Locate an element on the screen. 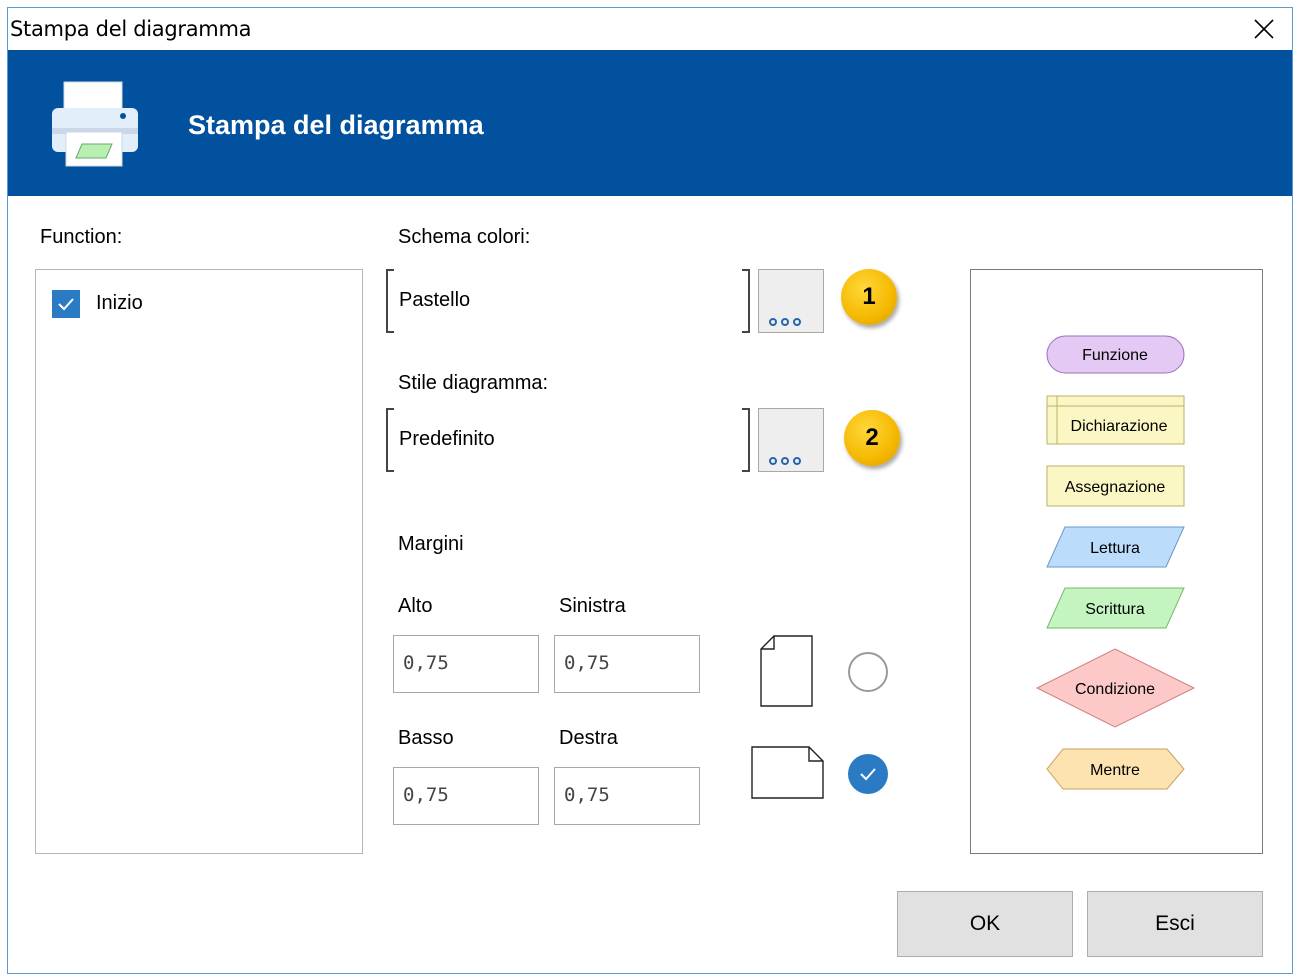 Image resolution: width=1295 pixels, height=976 pixels. callout-badge-1: 1 is located at coordinates (869, 297).